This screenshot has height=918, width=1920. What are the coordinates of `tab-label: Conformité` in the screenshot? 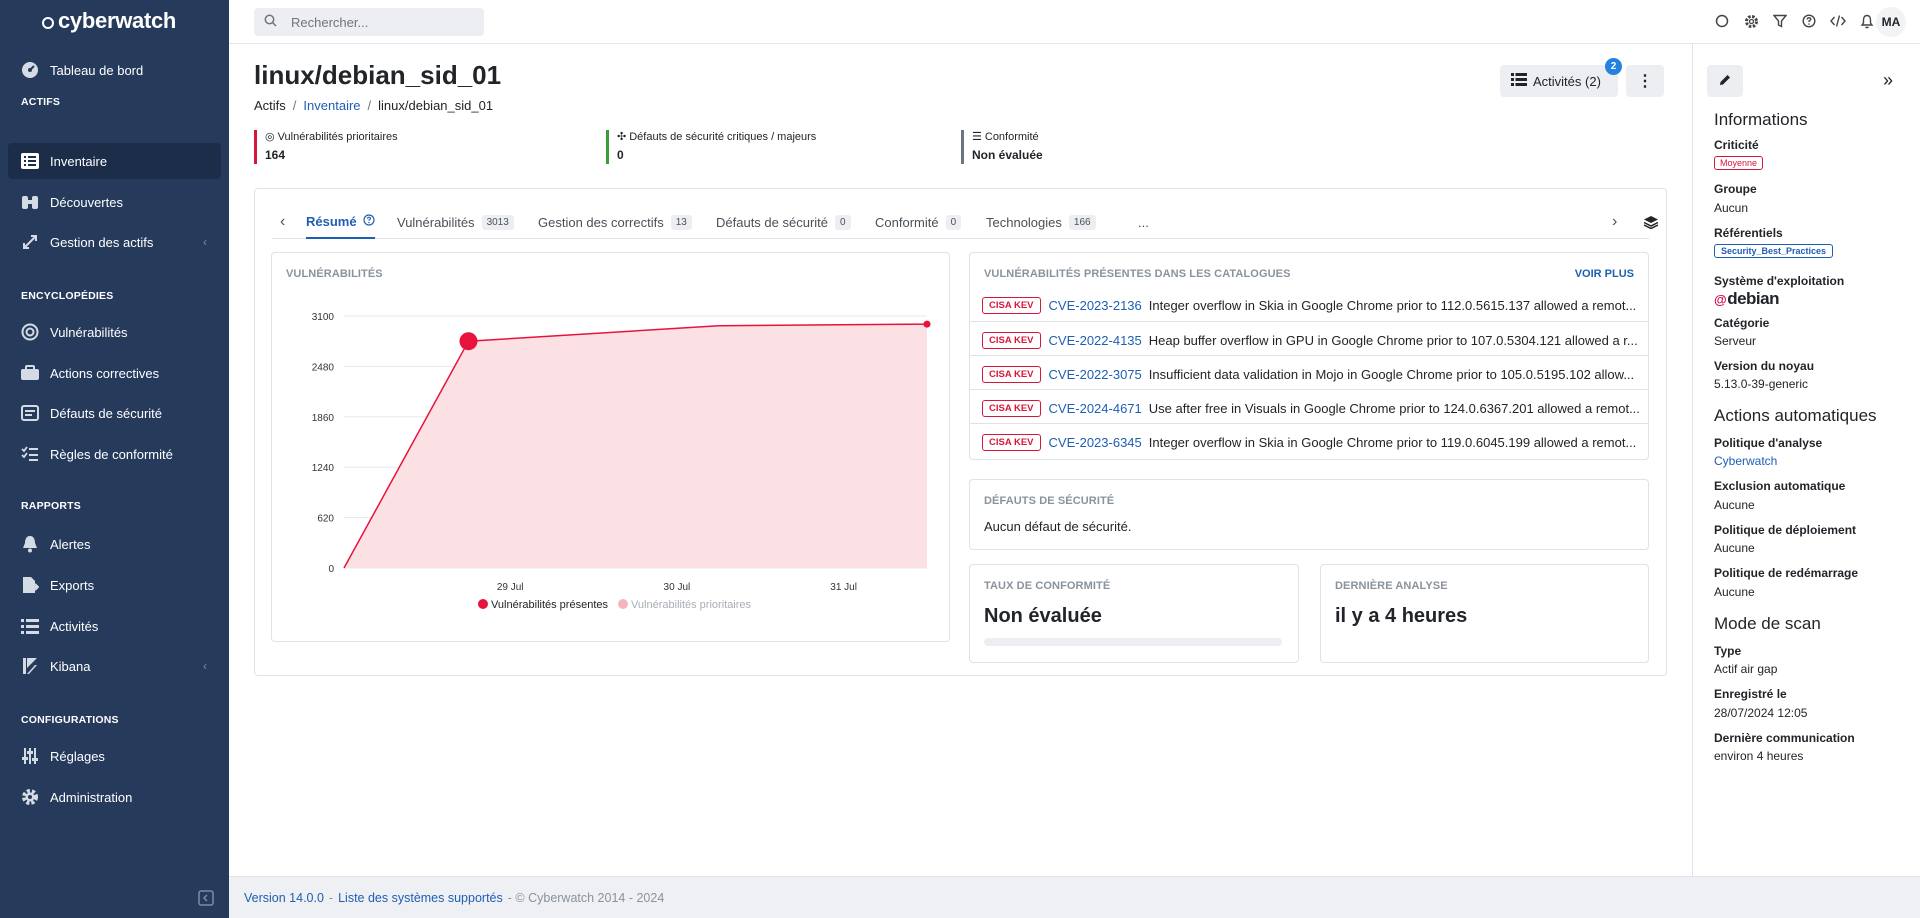 It's located at (907, 222).